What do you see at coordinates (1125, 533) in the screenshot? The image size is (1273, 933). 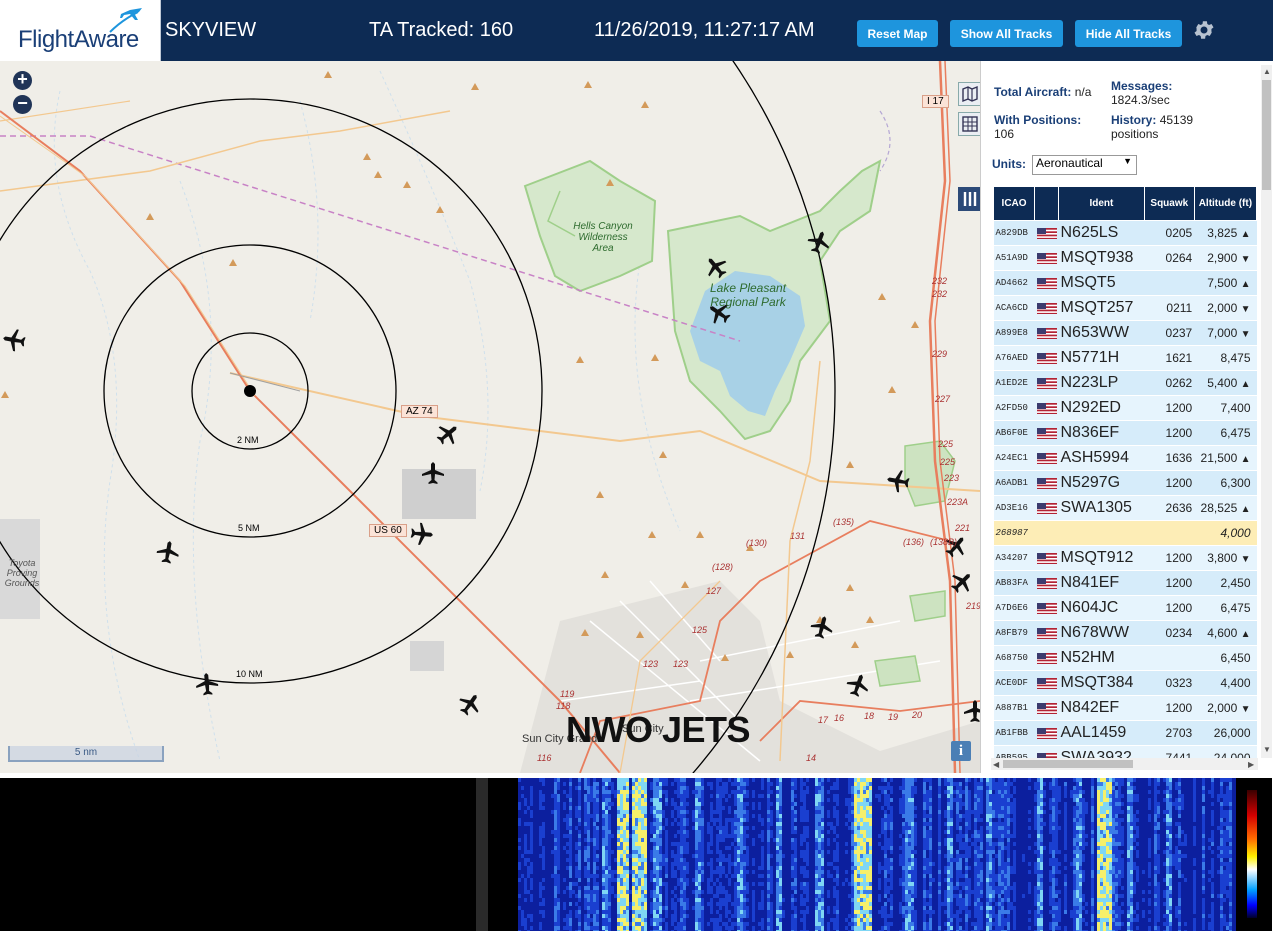 I see `table-row: 268987 4,000` at bounding box center [1125, 533].